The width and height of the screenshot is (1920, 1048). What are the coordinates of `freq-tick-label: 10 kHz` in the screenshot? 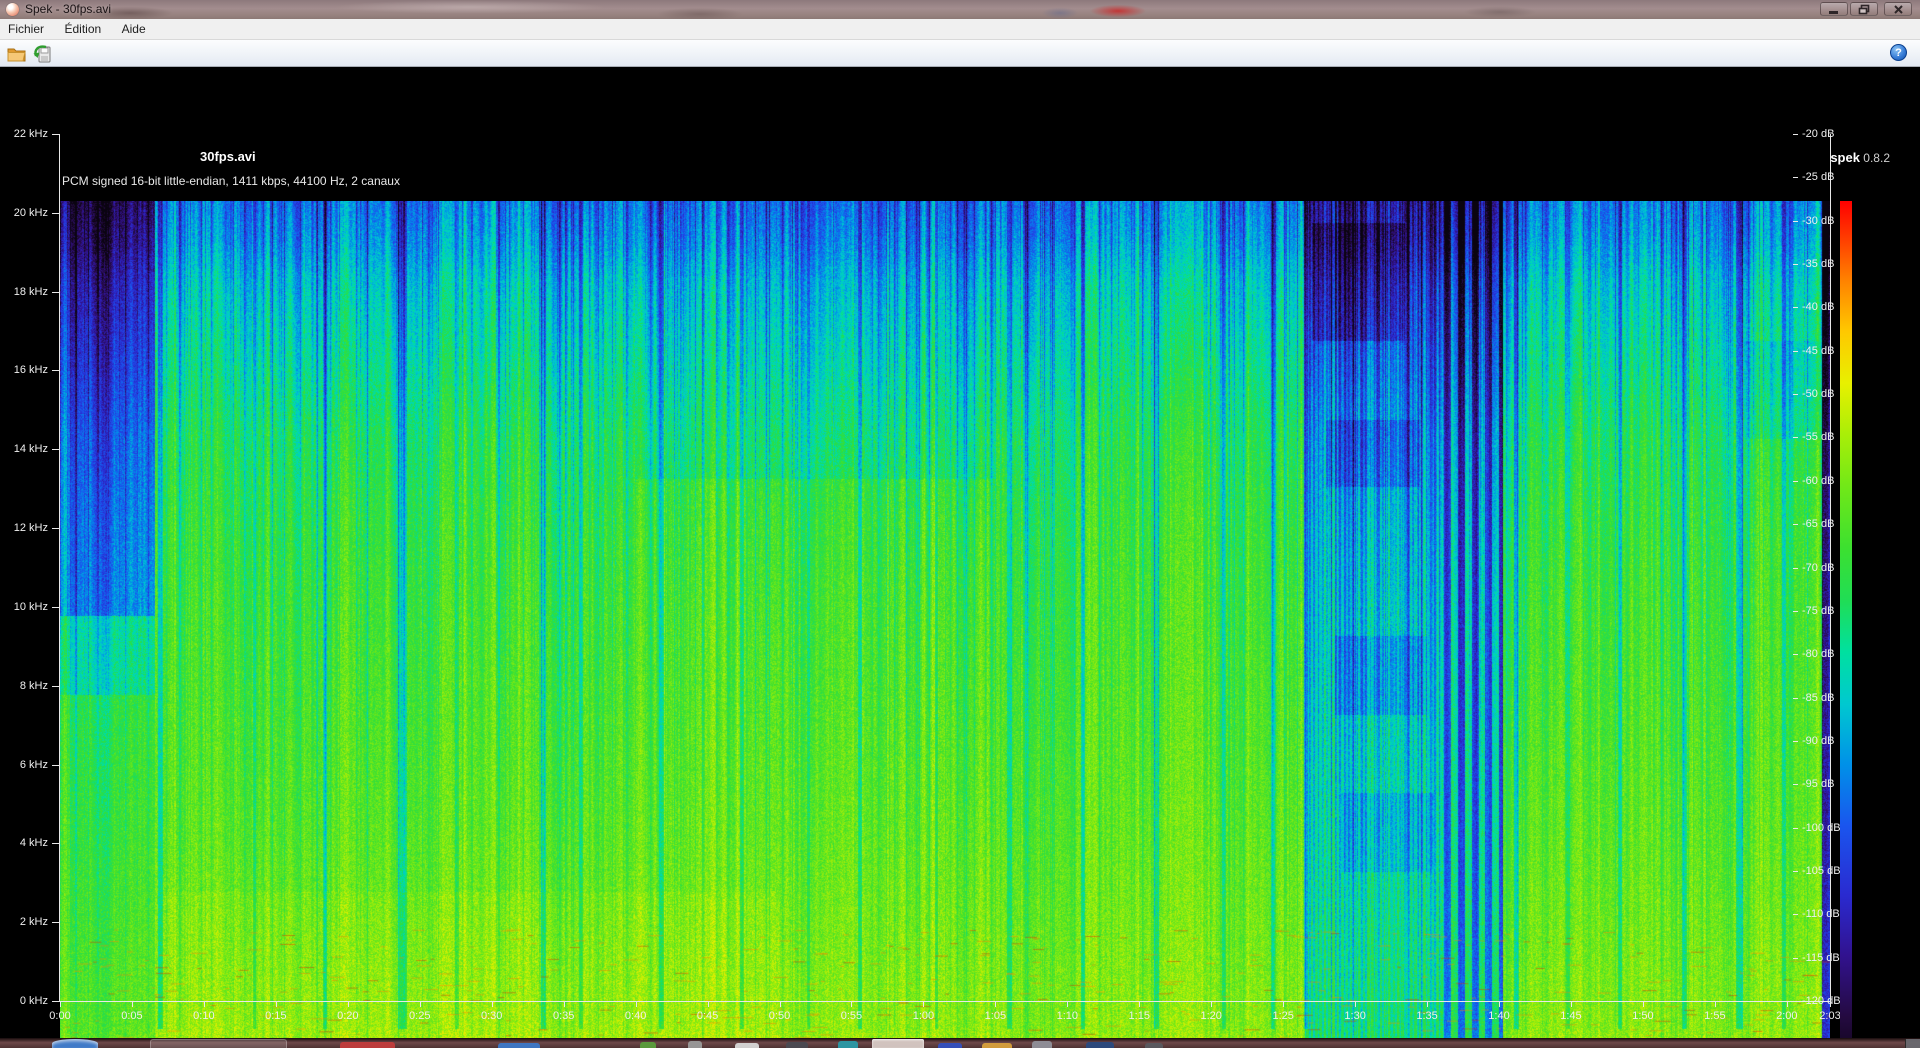 It's located at (30, 606).